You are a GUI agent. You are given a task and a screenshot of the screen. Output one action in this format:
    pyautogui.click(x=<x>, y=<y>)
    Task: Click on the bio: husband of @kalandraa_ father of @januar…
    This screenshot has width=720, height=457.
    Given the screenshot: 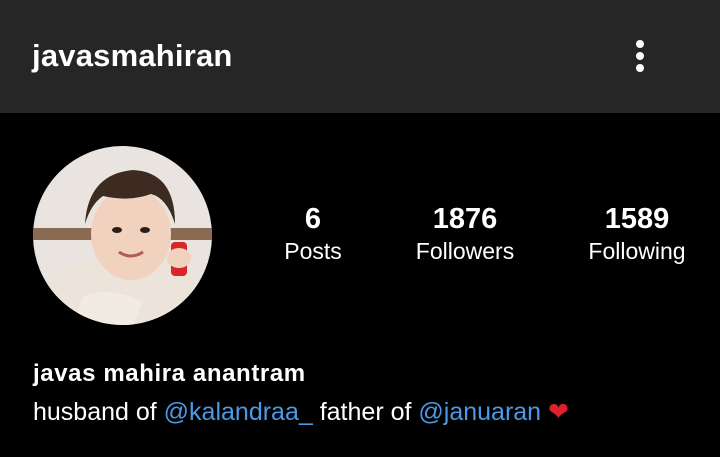 What is the action you would take?
    pyautogui.click(x=301, y=412)
    